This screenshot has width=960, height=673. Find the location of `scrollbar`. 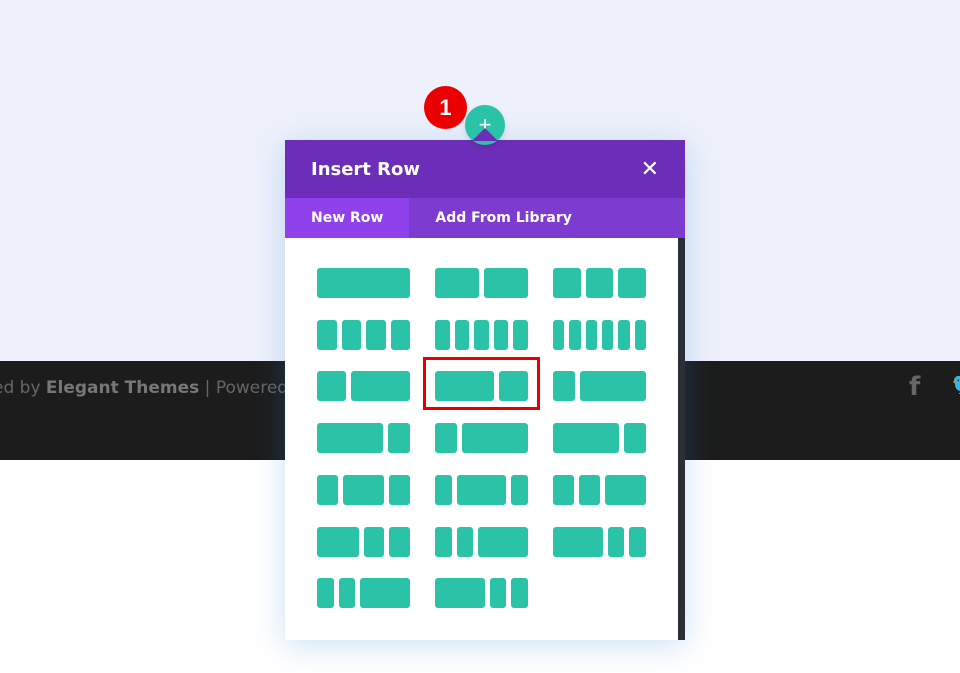

scrollbar is located at coordinates (681, 439).